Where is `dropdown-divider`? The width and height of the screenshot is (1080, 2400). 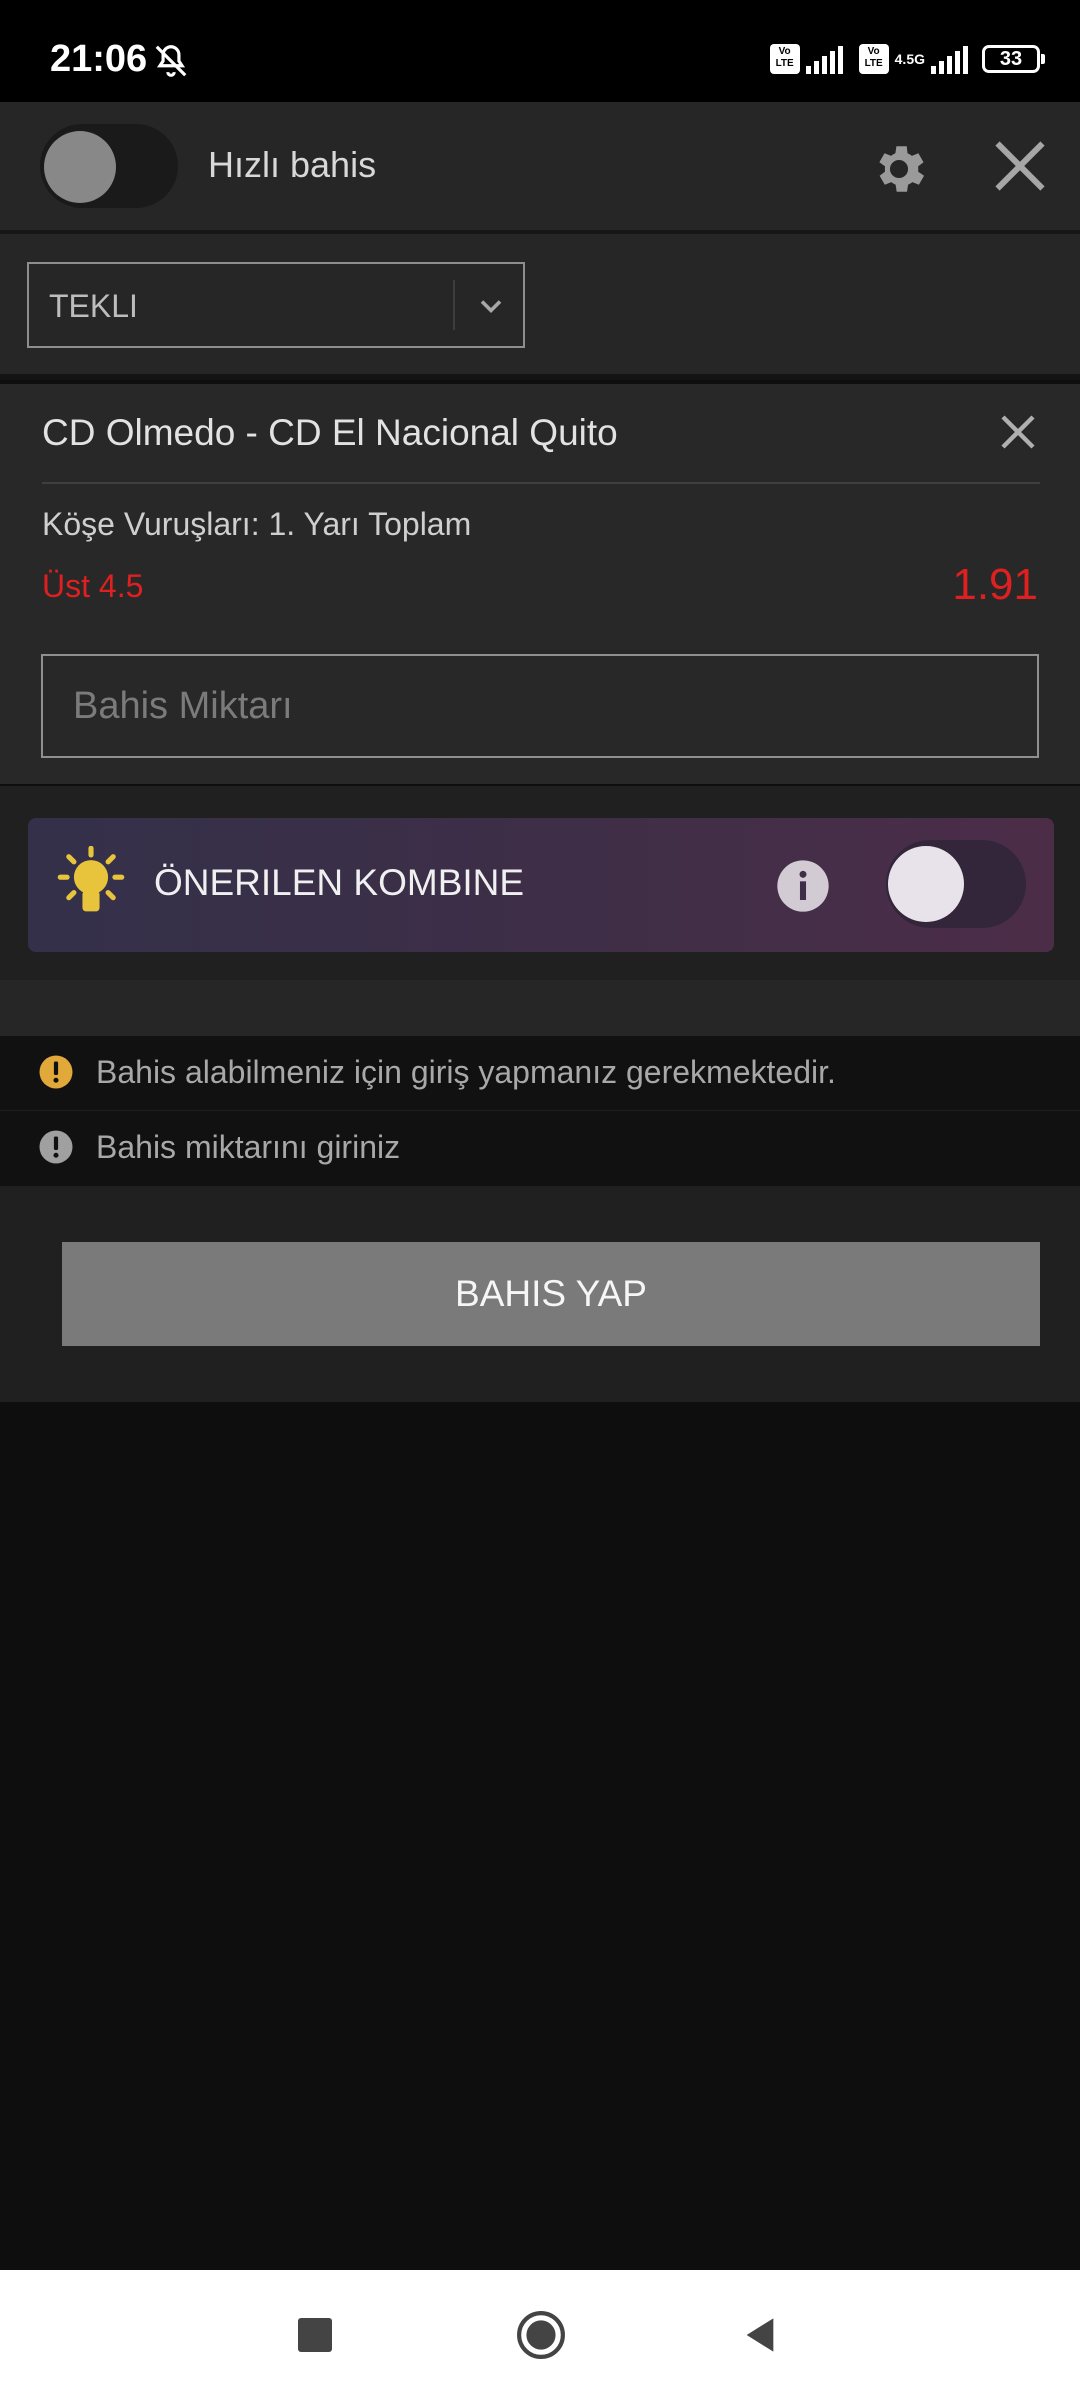
dropdown-divider is located at coordinates (454, 305).